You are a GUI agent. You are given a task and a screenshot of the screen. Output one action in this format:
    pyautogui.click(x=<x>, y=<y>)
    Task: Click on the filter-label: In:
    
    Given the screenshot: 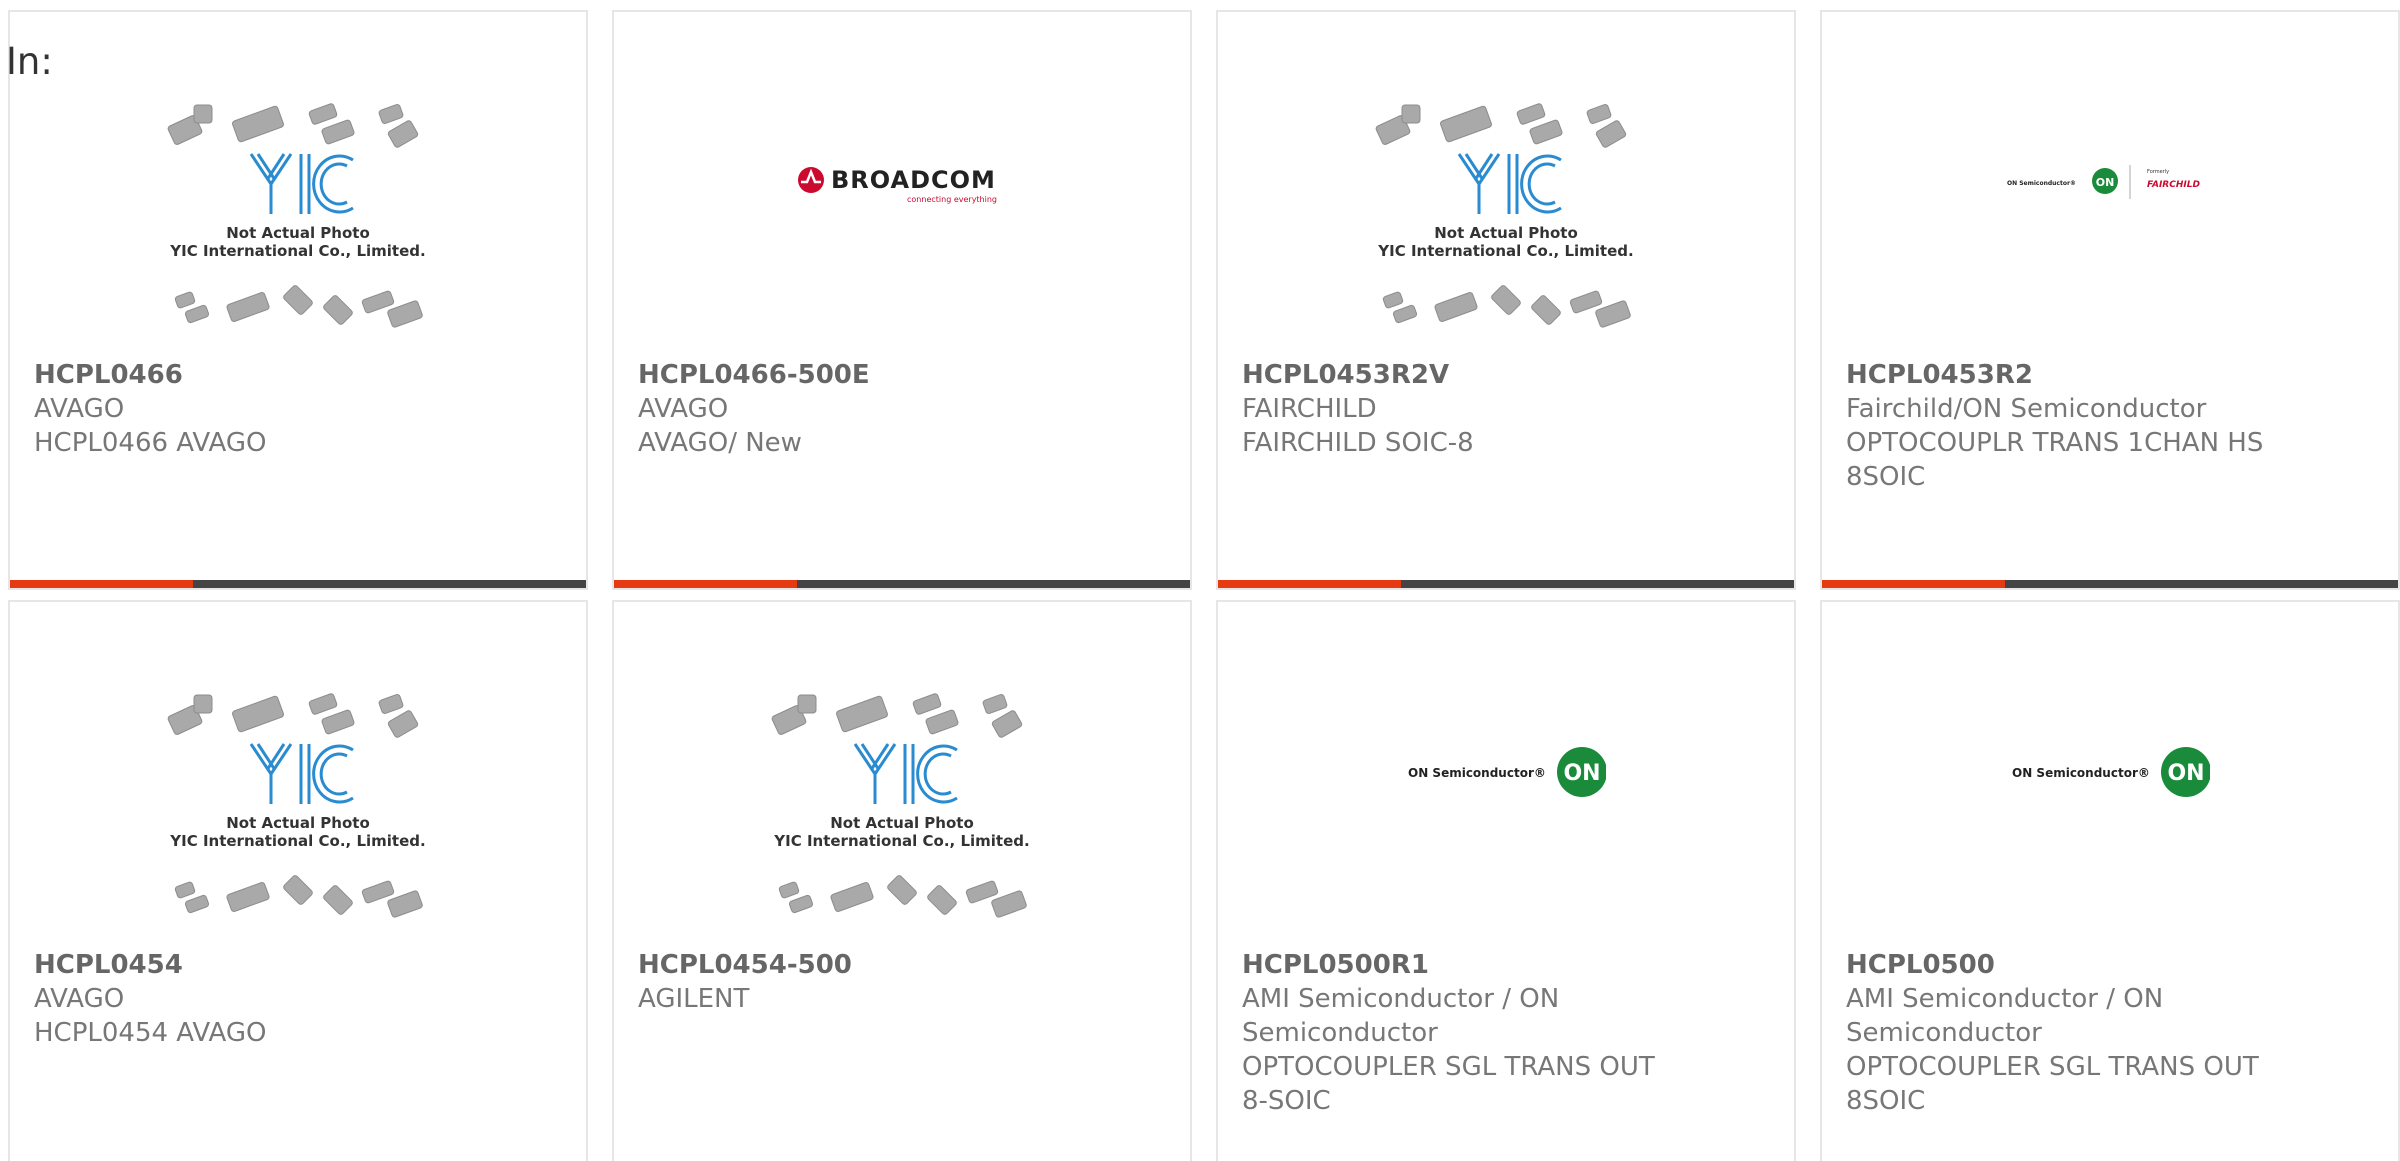 What is the action you would take?
    pyautogui.click(x=29, y=61)
    